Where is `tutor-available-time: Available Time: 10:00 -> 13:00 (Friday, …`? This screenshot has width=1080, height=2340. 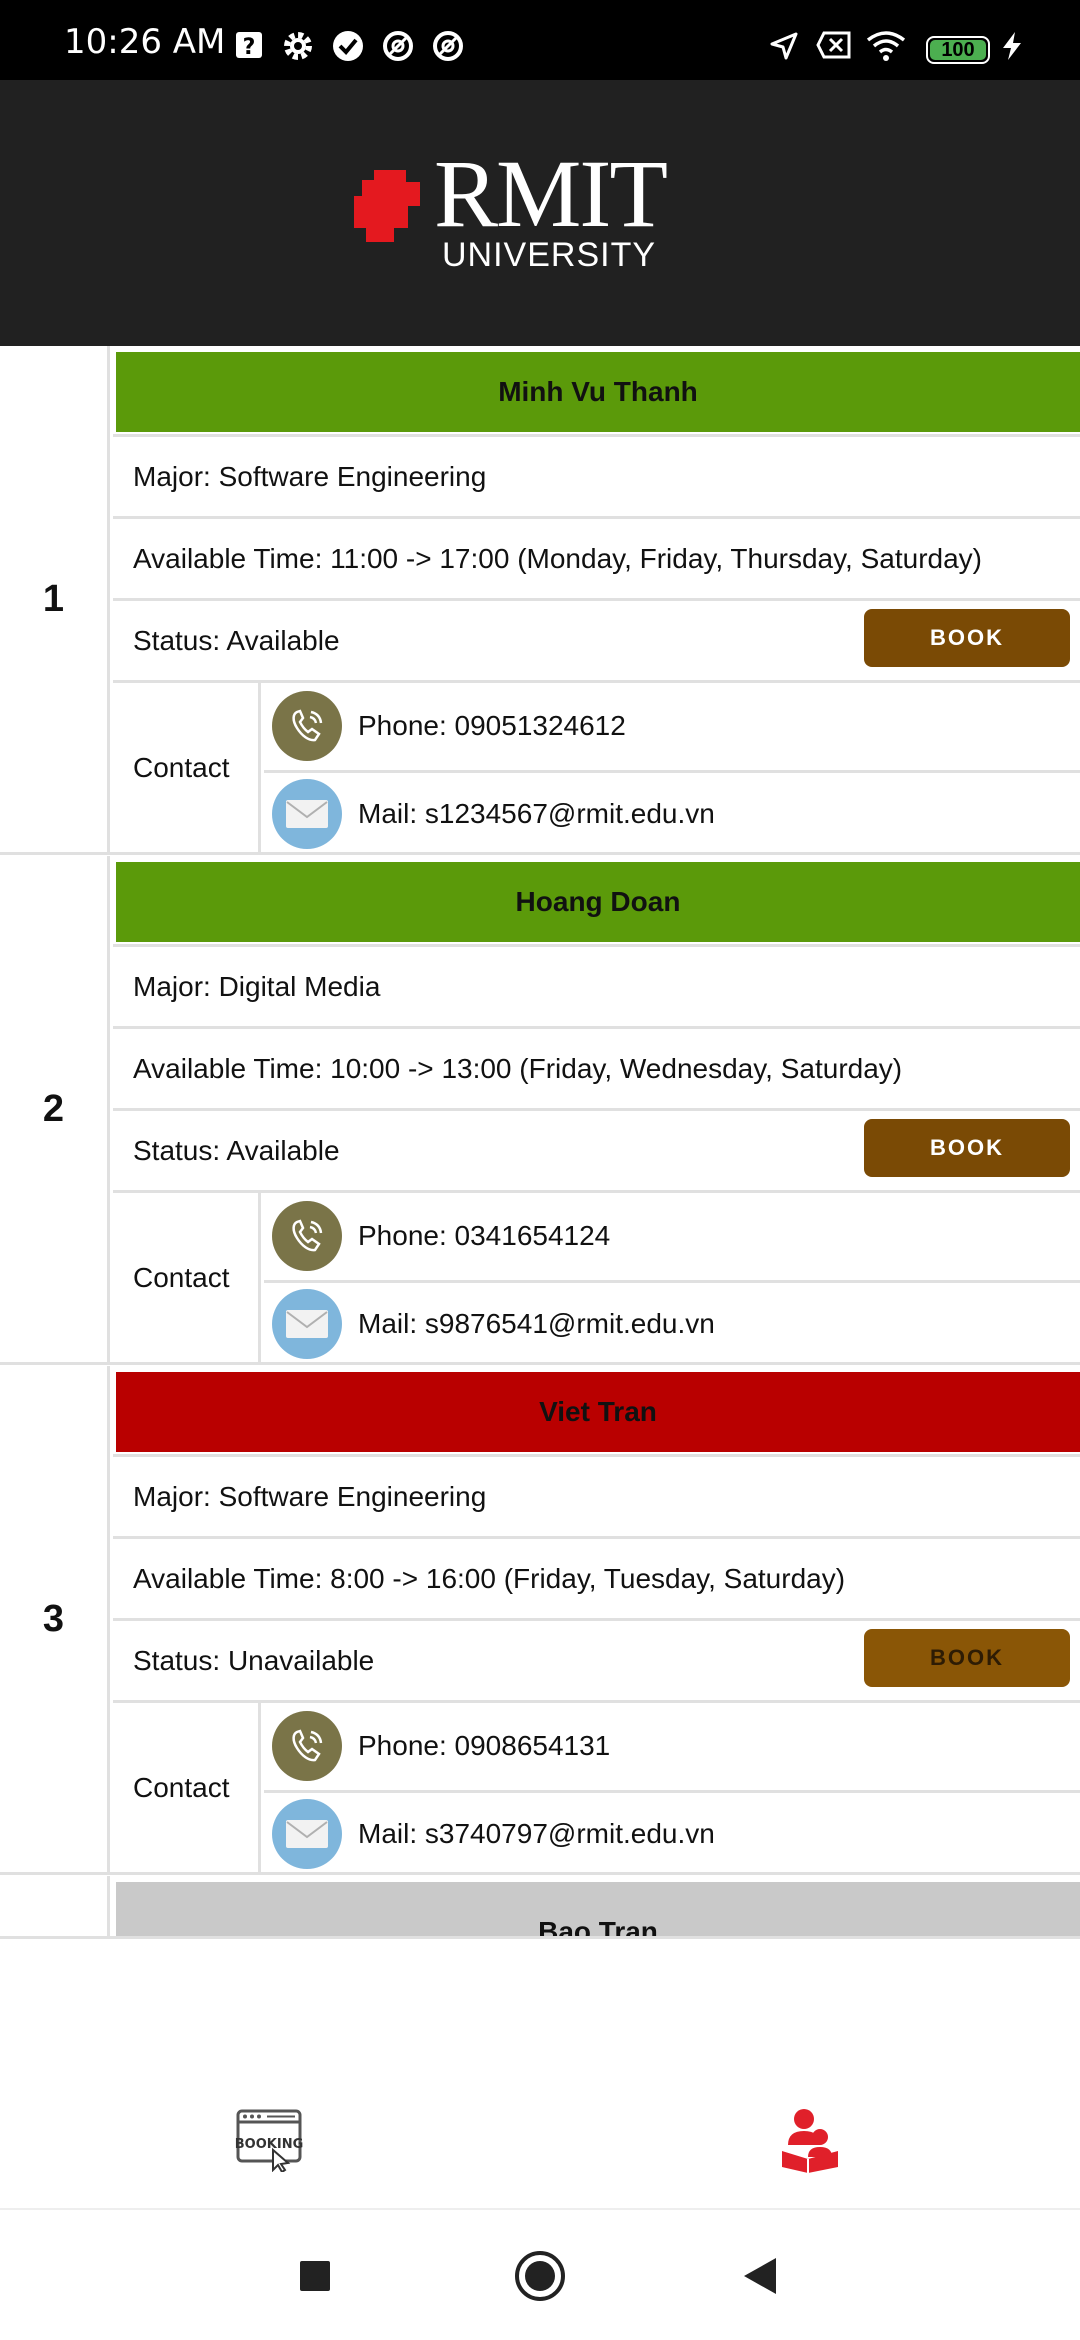
tutor-available-time: Available Time: 10:00 -> 13:00 (Friday, … is located at coordinates (596, 1067).